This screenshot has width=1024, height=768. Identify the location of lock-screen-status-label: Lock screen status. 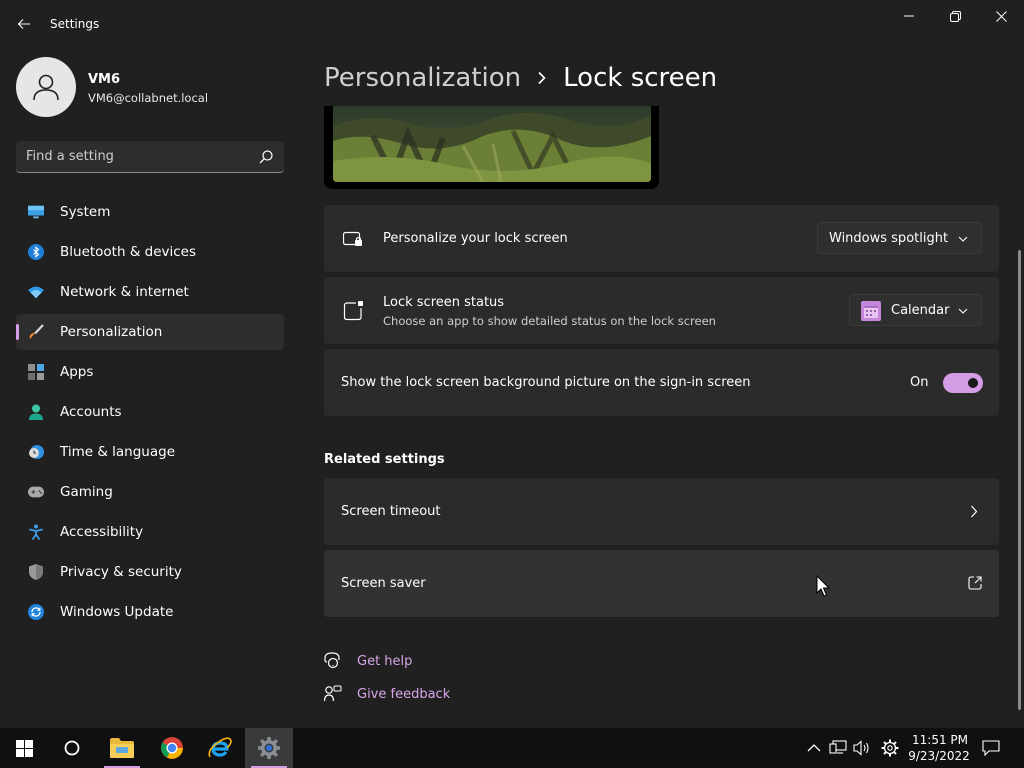
(444, 302).